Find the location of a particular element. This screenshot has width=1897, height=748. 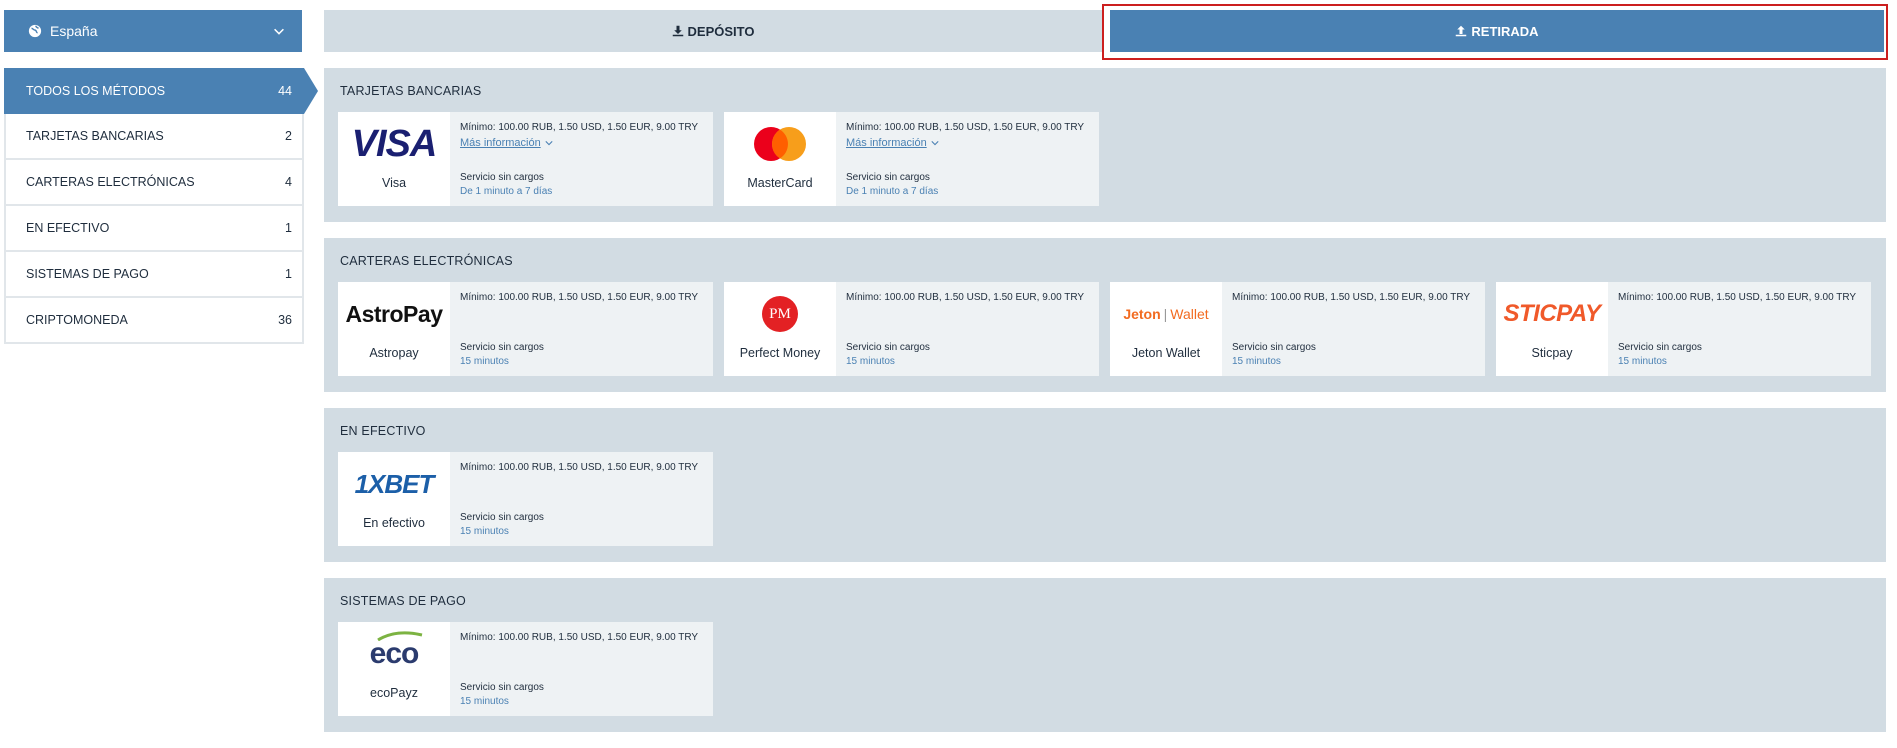

tab-withdraw: RETIRADA is located at coordinates (1497, 31).